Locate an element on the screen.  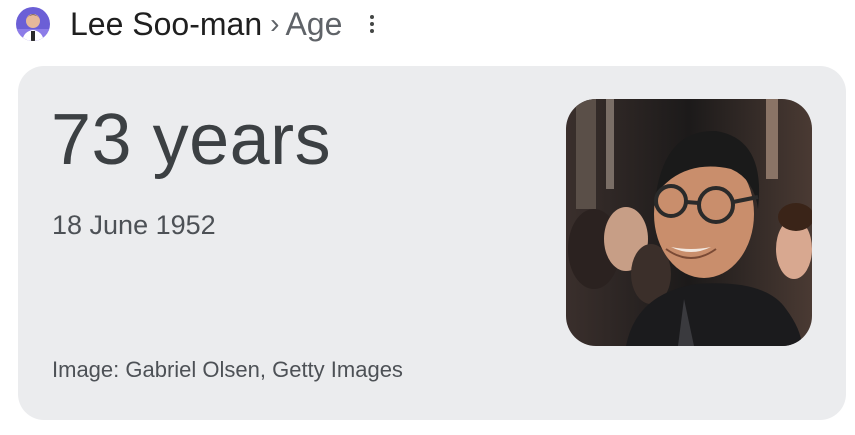
avatar is located at coordinates (33, 24).